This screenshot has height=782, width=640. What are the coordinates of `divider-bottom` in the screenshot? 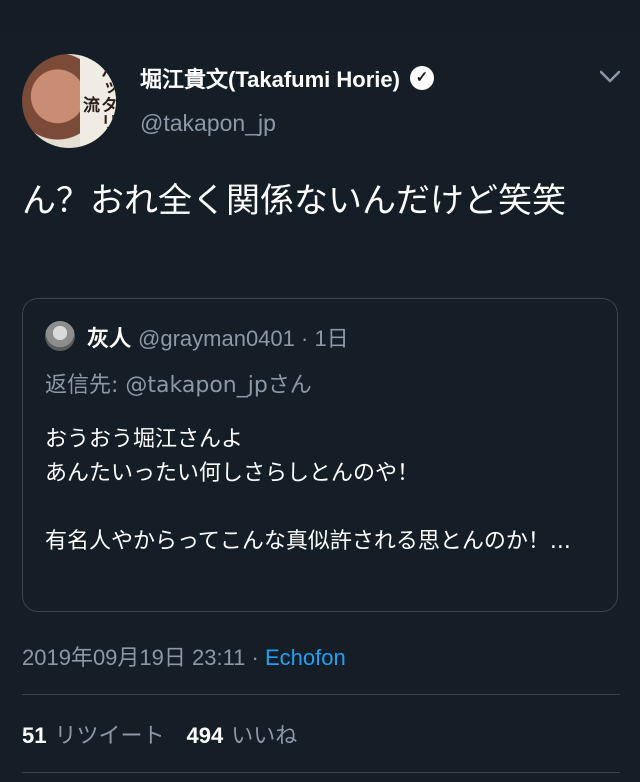 It's located at (321, 772).